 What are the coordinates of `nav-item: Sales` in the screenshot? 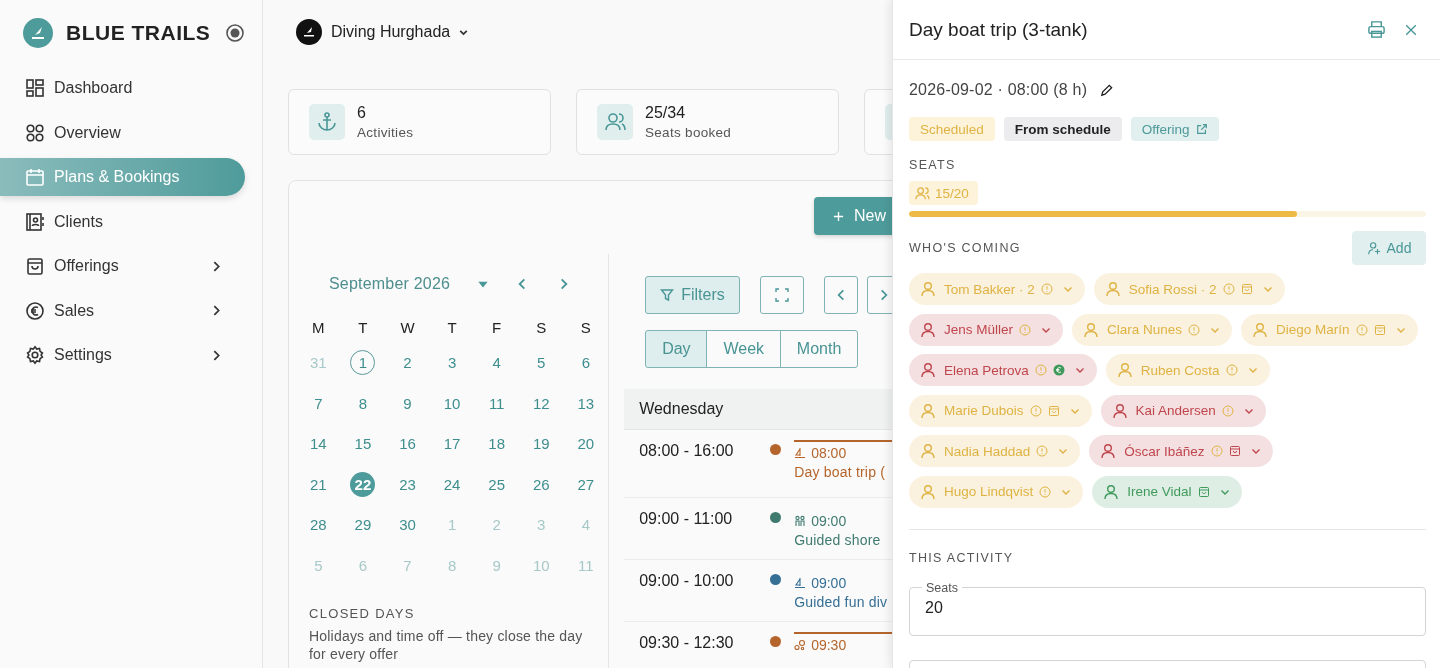 It's located at (122, 310).